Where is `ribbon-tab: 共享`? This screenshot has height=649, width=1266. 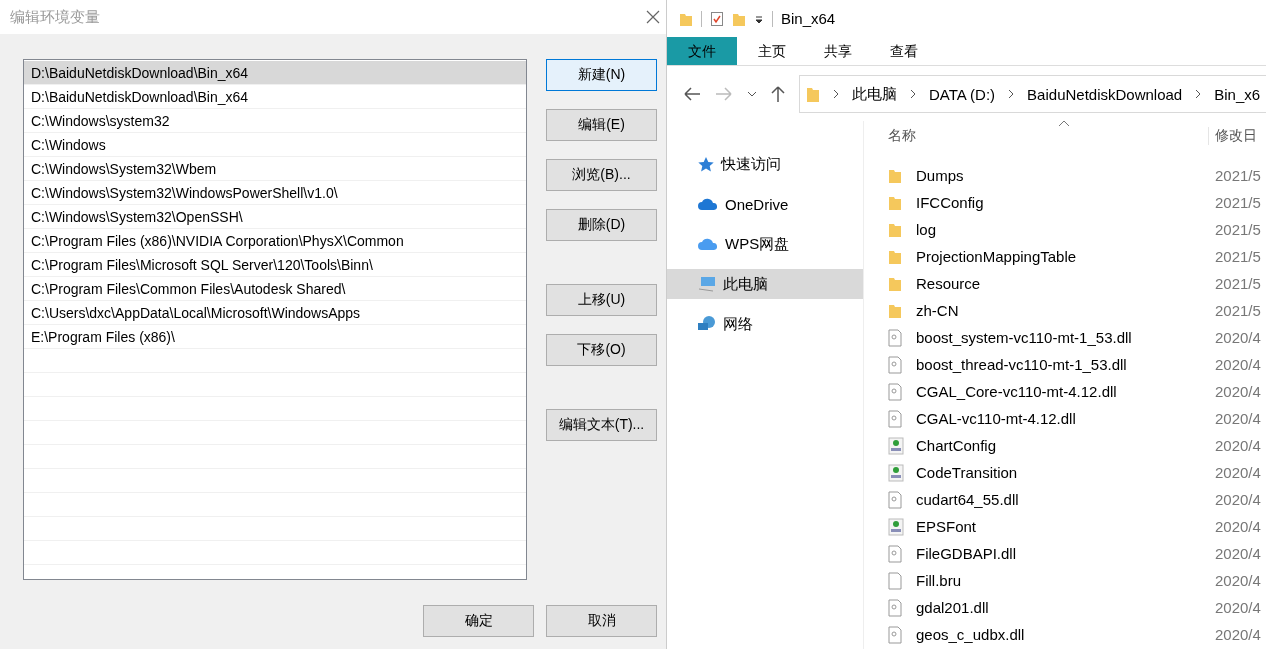 ribbon-tab: 共享 is located at coordinates (838, 51).